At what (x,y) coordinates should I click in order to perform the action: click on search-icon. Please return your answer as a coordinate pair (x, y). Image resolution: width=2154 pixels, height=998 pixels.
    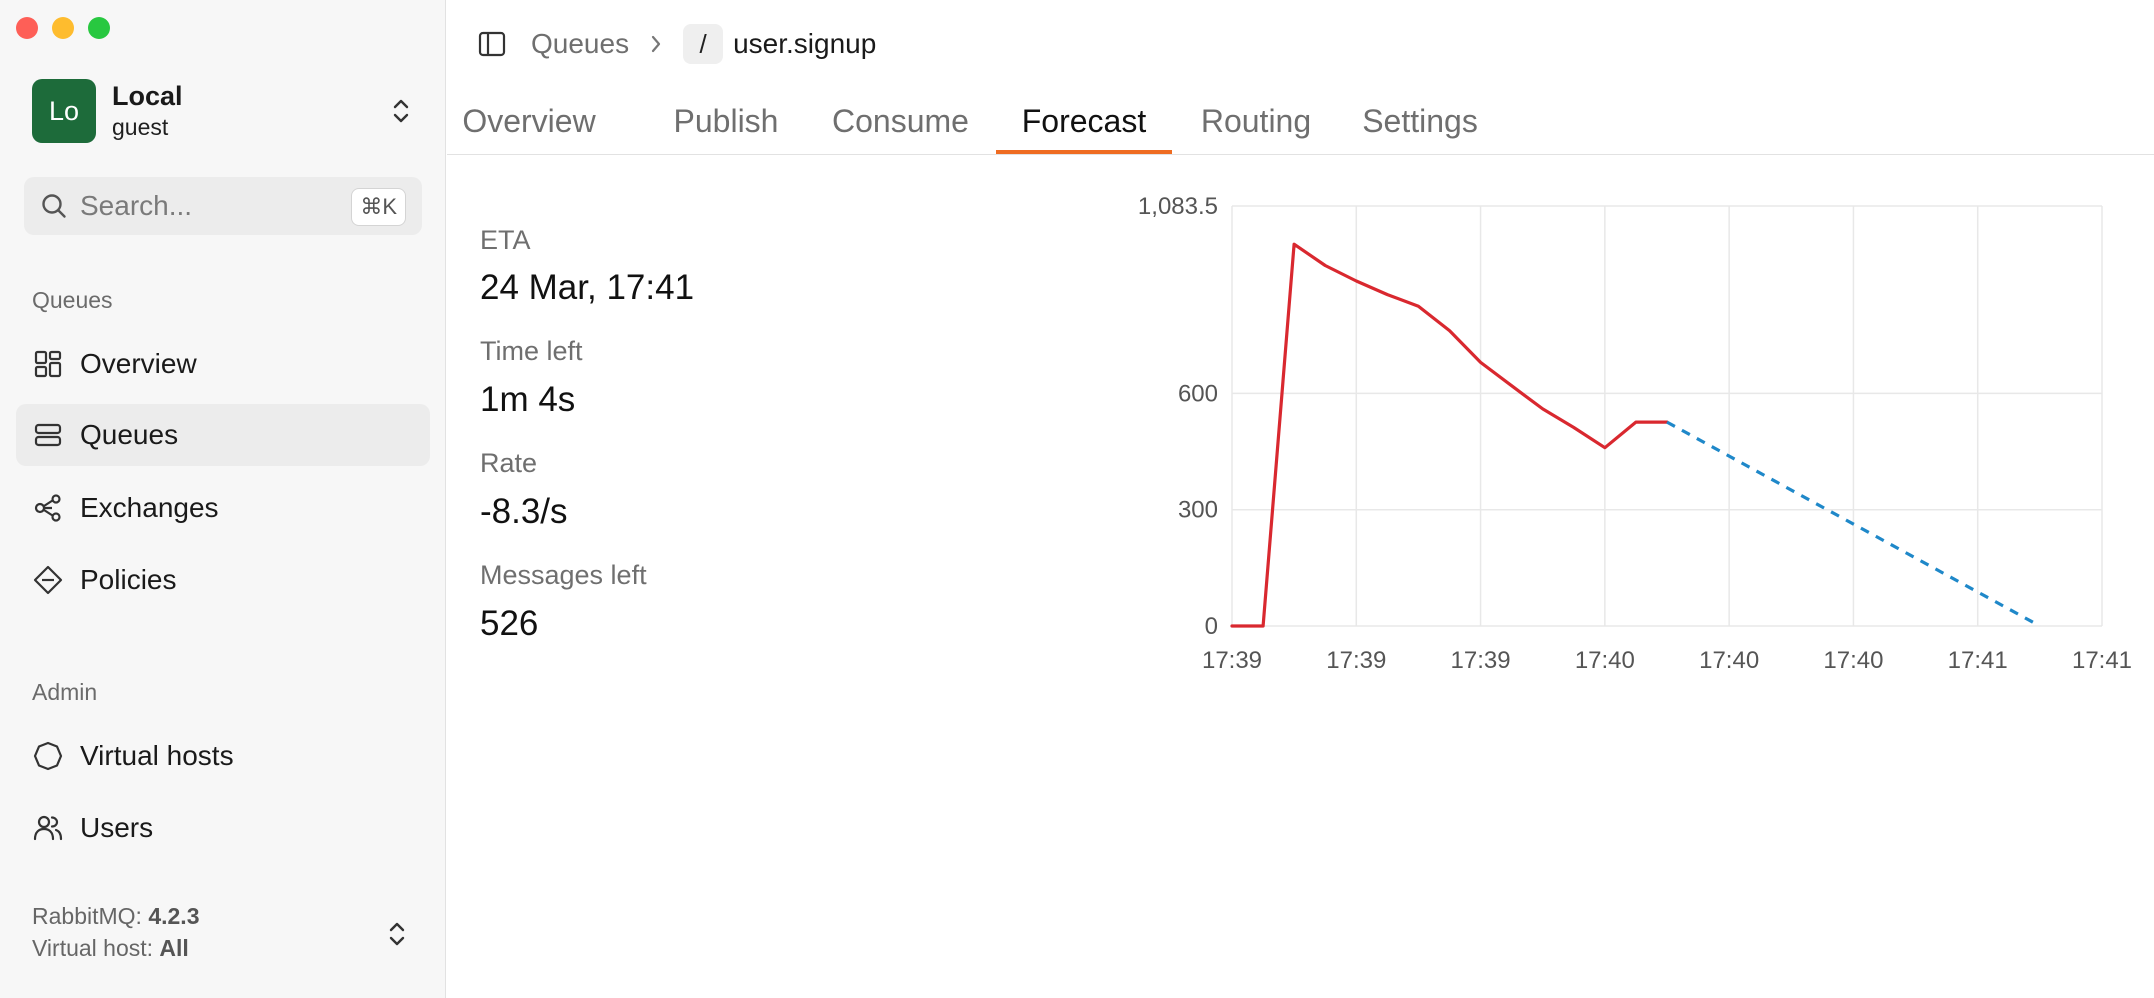
    Looking at the image, I should click on (54, 206).